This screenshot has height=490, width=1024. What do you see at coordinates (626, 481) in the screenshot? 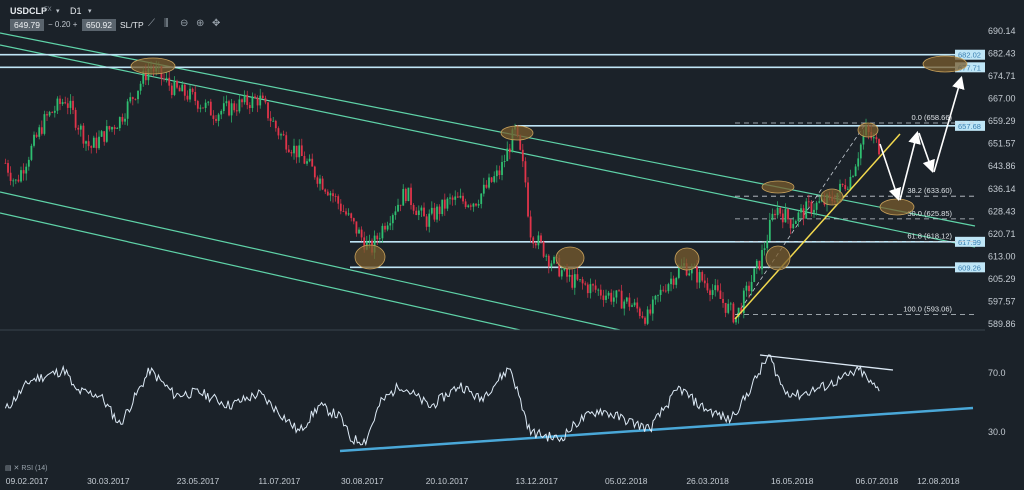
I see `date-tick-label: 05.02.2018` at bounding box center [626, 481].